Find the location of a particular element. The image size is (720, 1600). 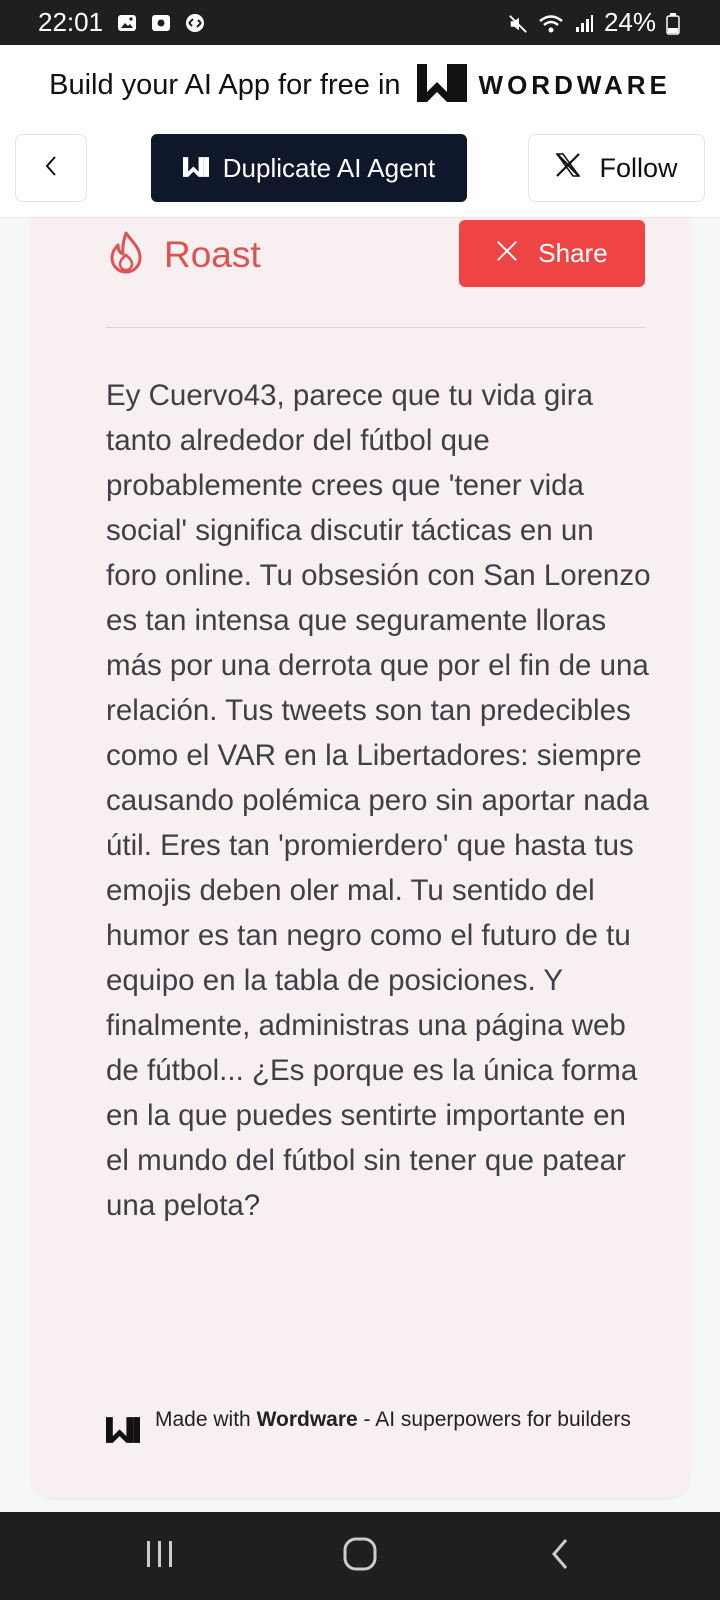

follow-button: Follow is located at coordinates (616, 168).